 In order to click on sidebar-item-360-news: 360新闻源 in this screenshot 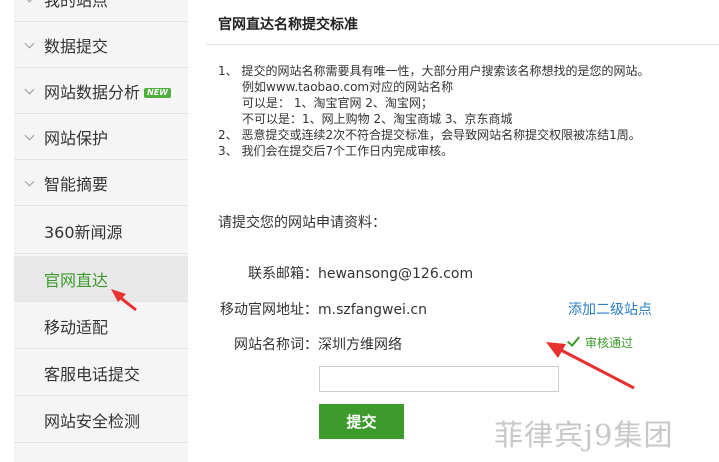, I will do `click(101, 231)`.